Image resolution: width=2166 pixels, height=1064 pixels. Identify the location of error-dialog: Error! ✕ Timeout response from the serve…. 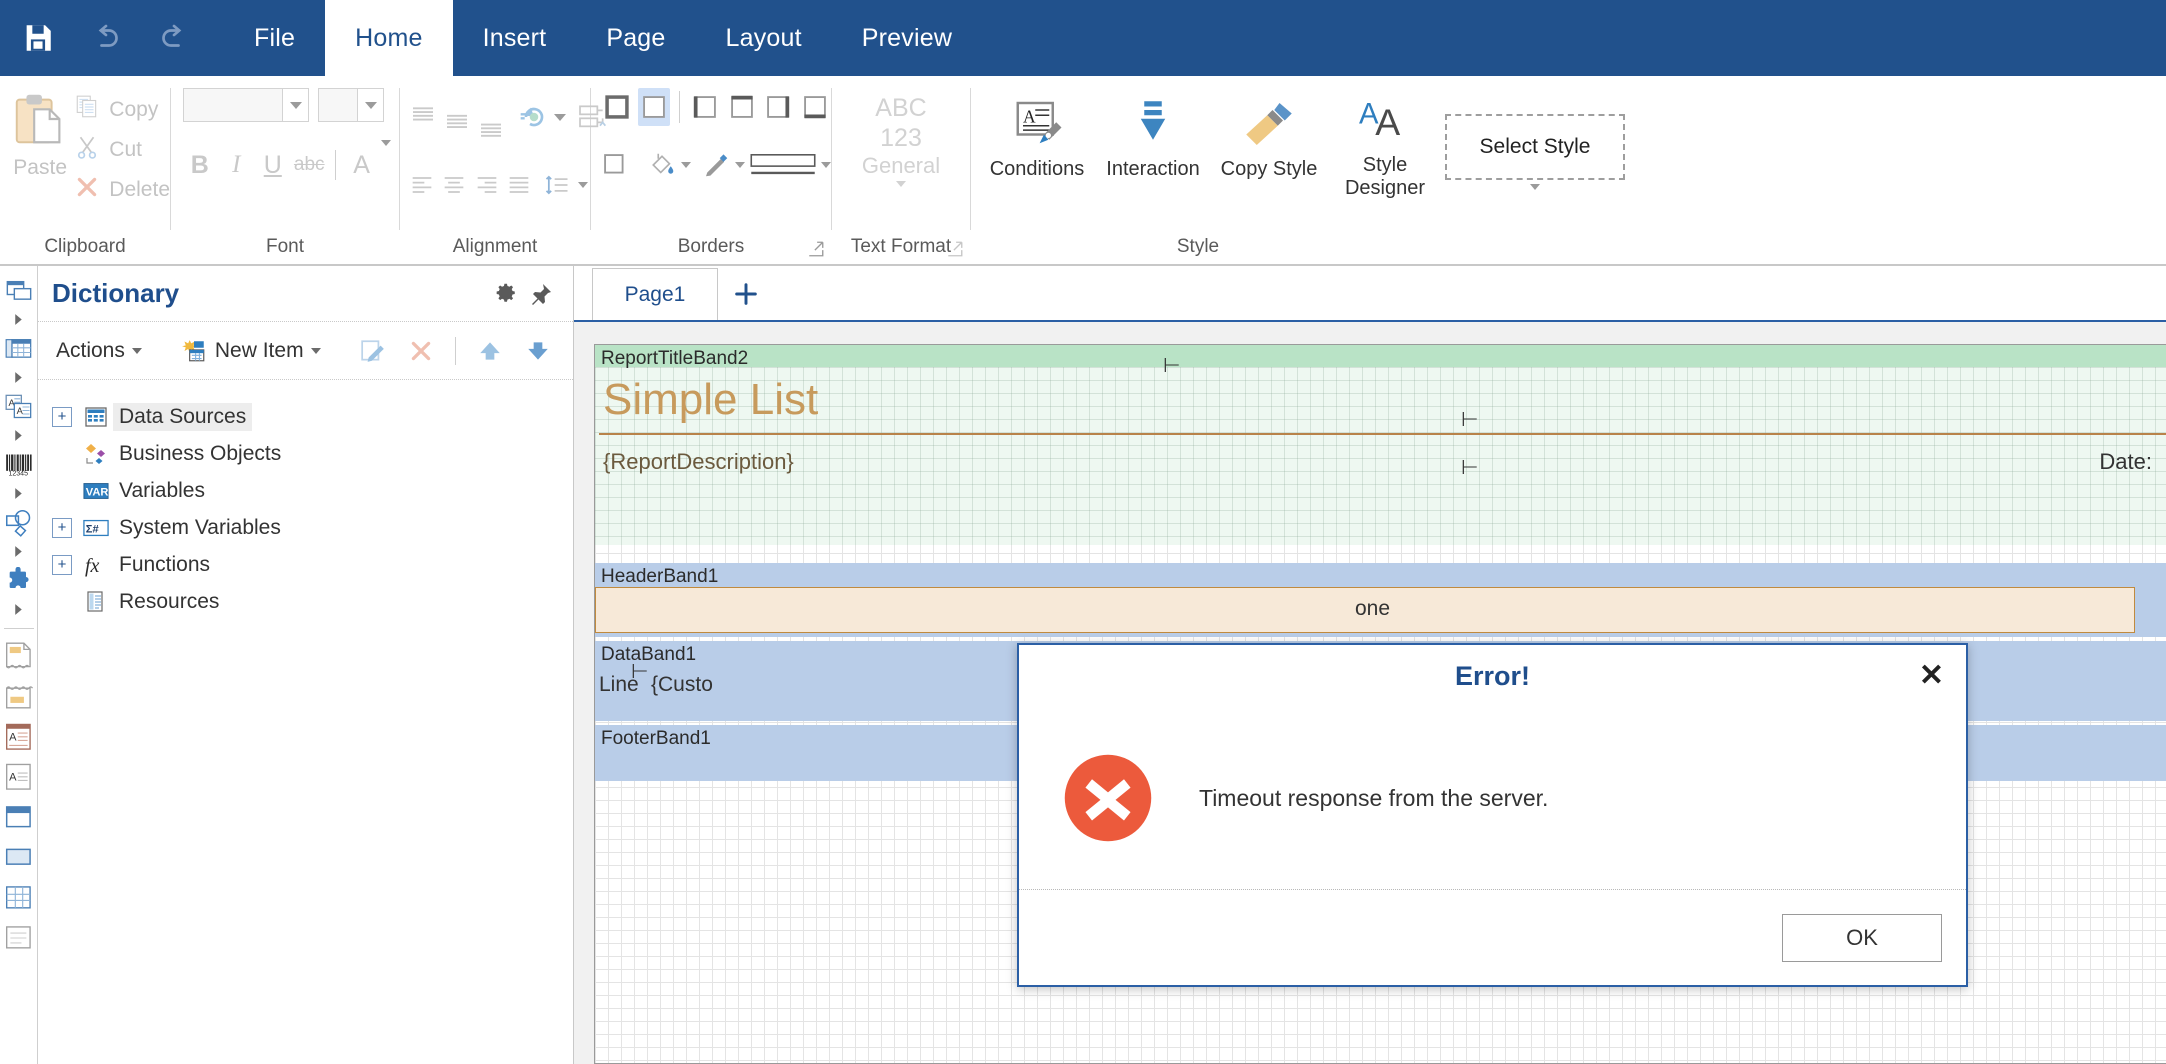
(1492, 815).